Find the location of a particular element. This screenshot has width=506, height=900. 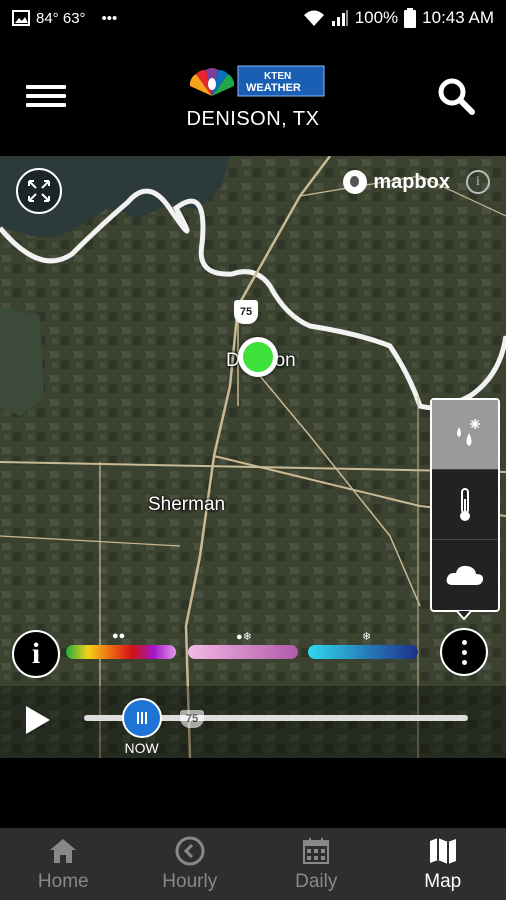

layer-clouds-button is located at coordinates (465, 575).